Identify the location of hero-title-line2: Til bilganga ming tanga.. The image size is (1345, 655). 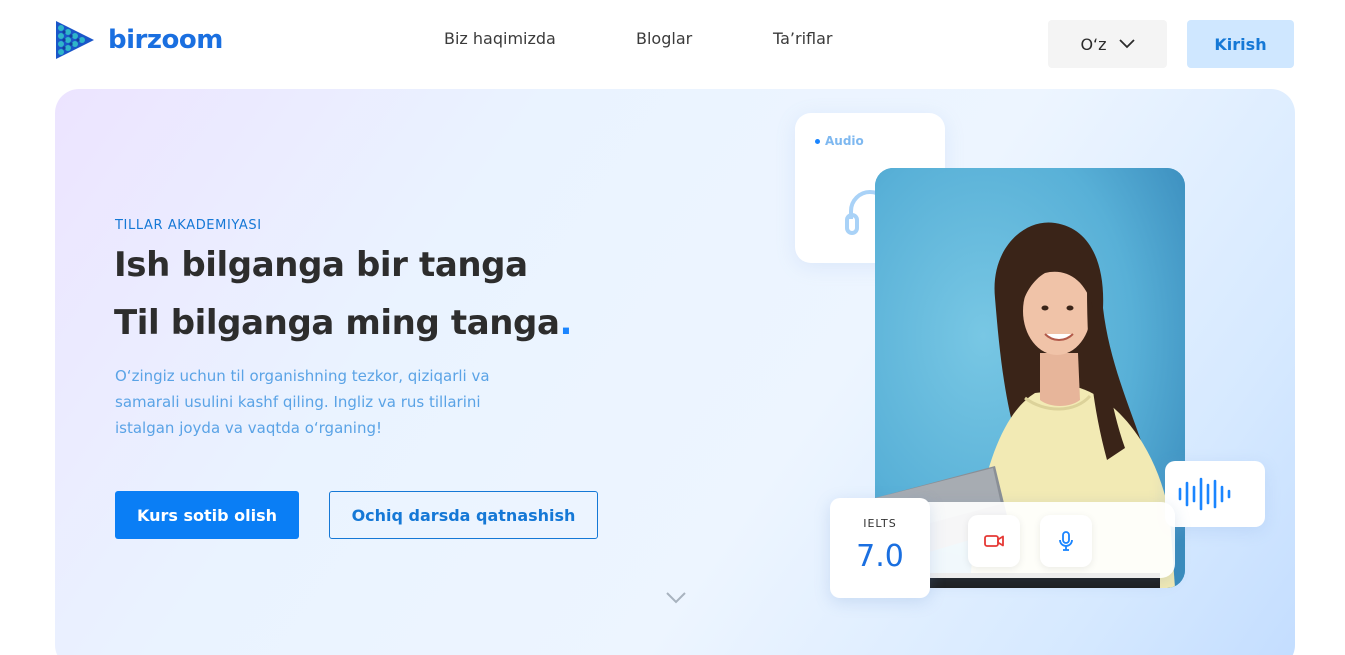
(343, 323).